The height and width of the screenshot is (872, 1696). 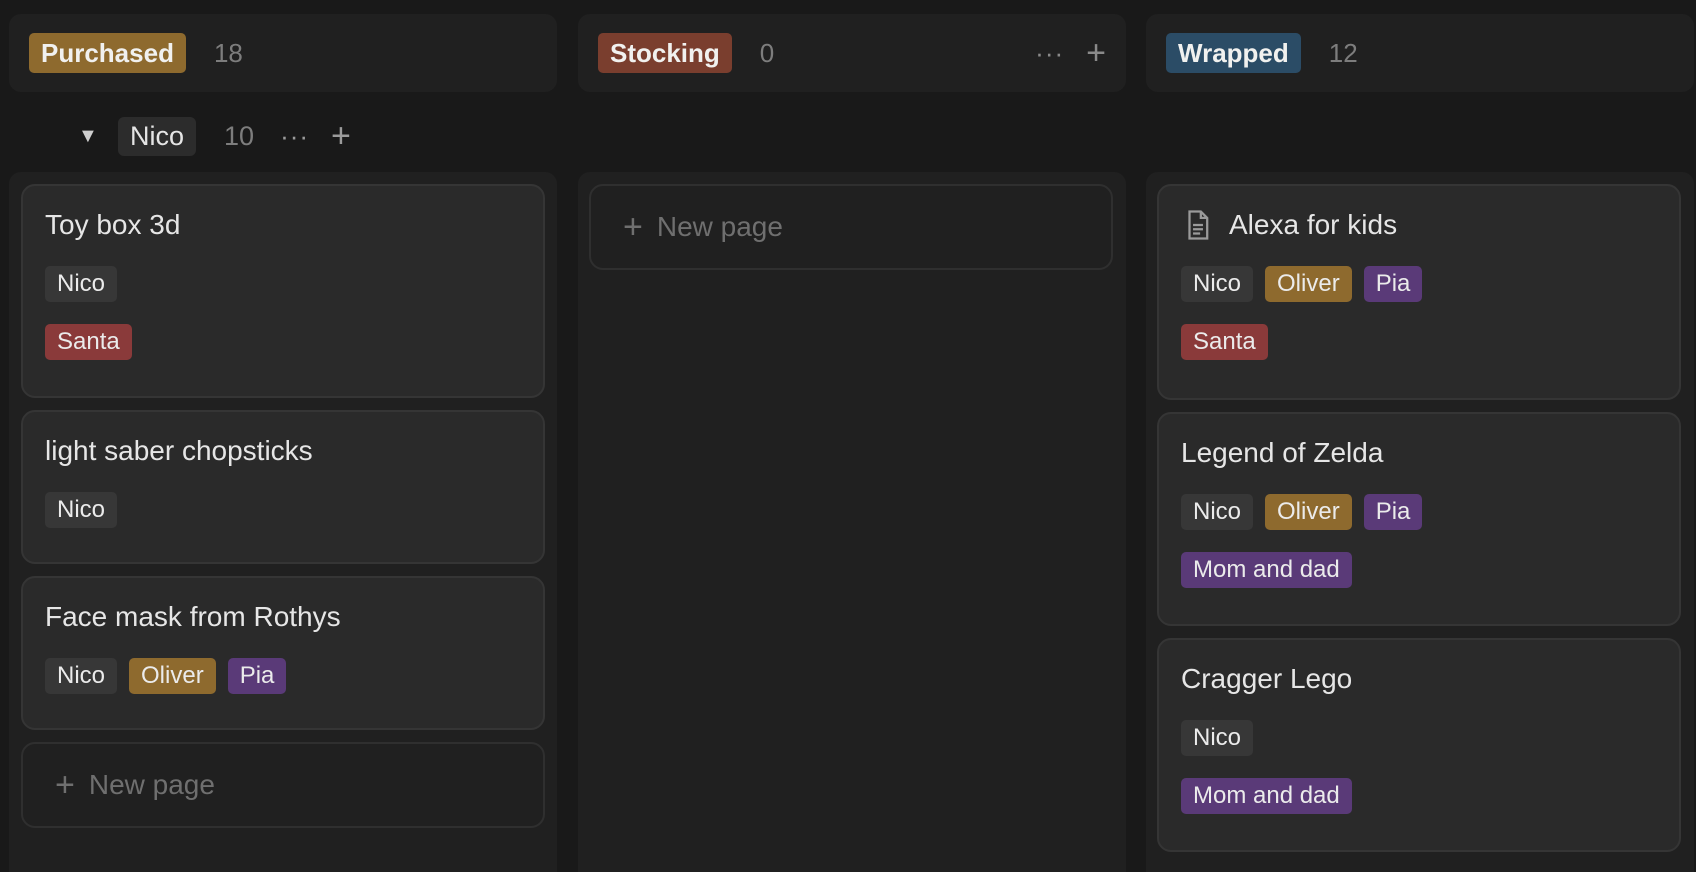 I want to click on document-icon, so click(x=1198, y=225).